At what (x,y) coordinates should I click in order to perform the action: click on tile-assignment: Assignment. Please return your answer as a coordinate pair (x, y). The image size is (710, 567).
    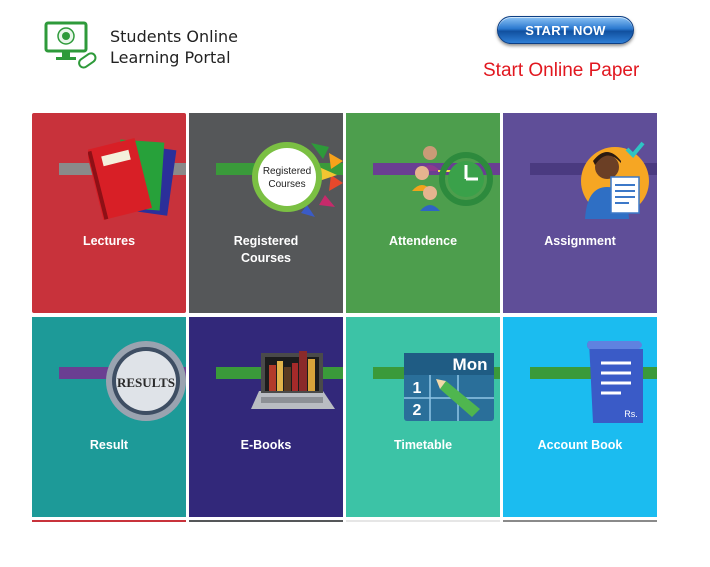
    Looking at the image, I should click on (580, 213).